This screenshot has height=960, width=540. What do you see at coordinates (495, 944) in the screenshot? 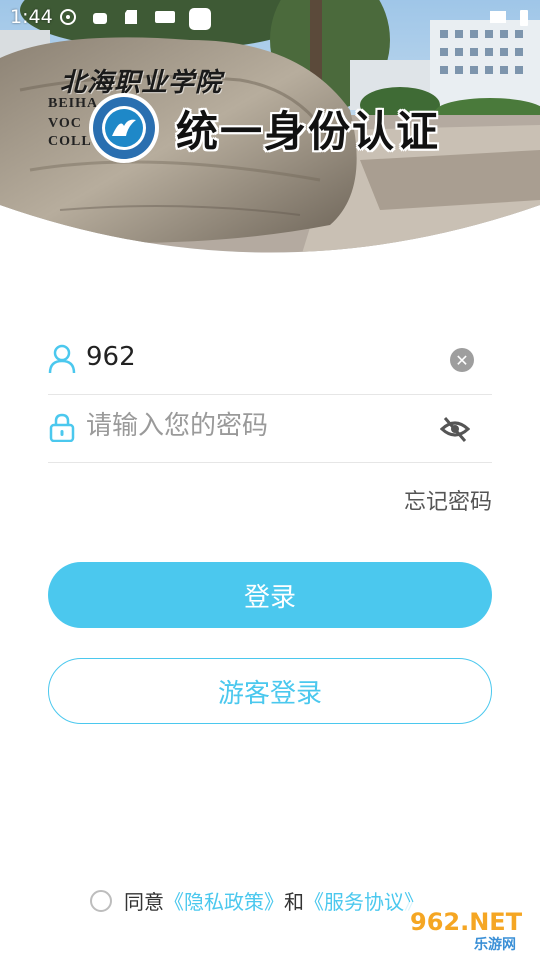
I see `watermark-sub: 乐游网` at bounding box center [495, 944].